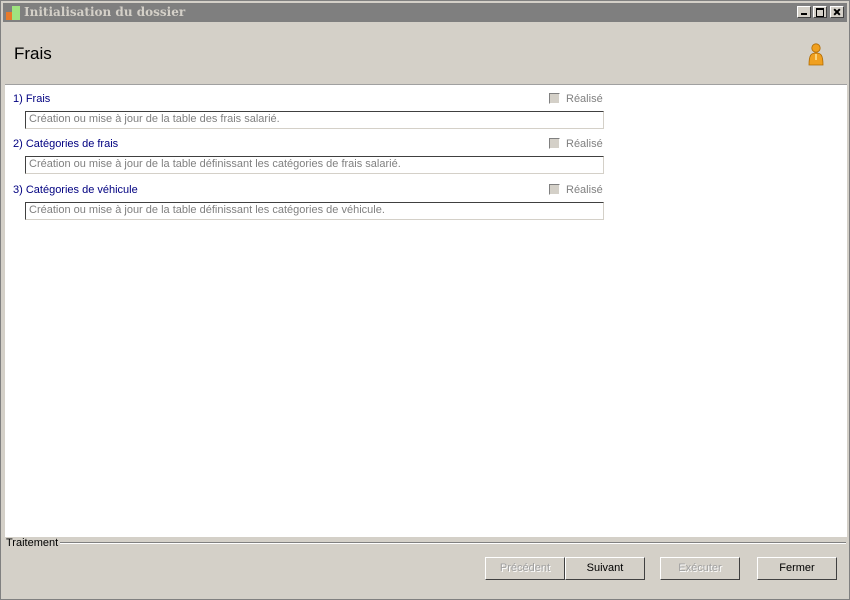 Image resolution: width=850 pixels, height=600 pixels. What do you see at coordinates (105, 12) in the screenshot?
I see `window-title: Initialisation du dossier` at bounding box center [105, 12].